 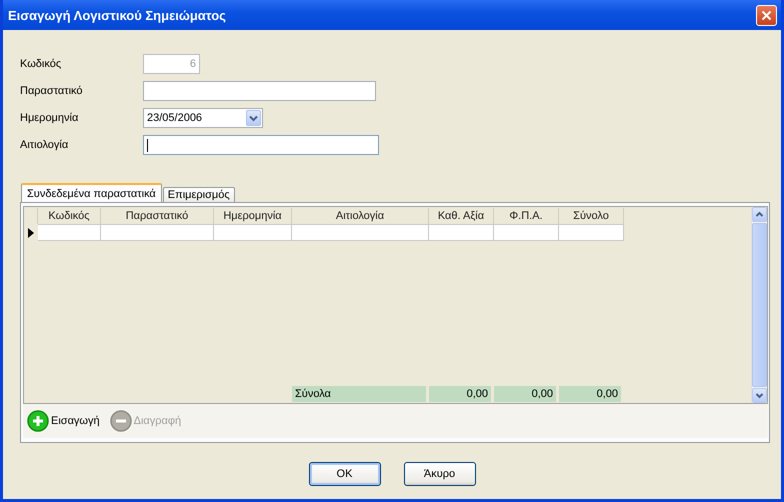 I want to click on dropdown-icon, so click(x=253, y=118).